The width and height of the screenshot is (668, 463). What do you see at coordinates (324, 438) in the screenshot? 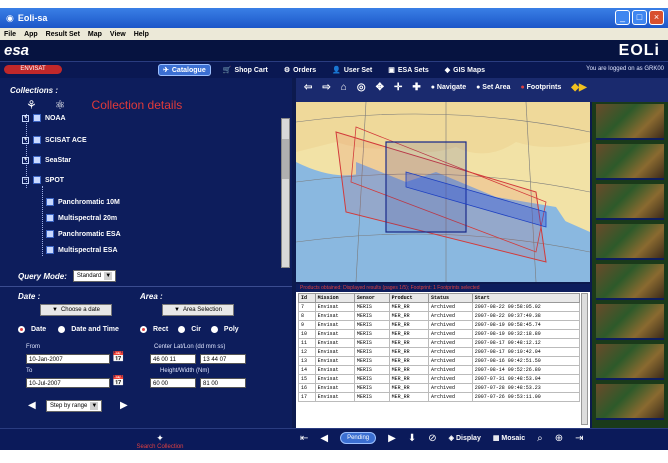
I see `previous-page-icon: ◀` at bounding box center [324, 438].